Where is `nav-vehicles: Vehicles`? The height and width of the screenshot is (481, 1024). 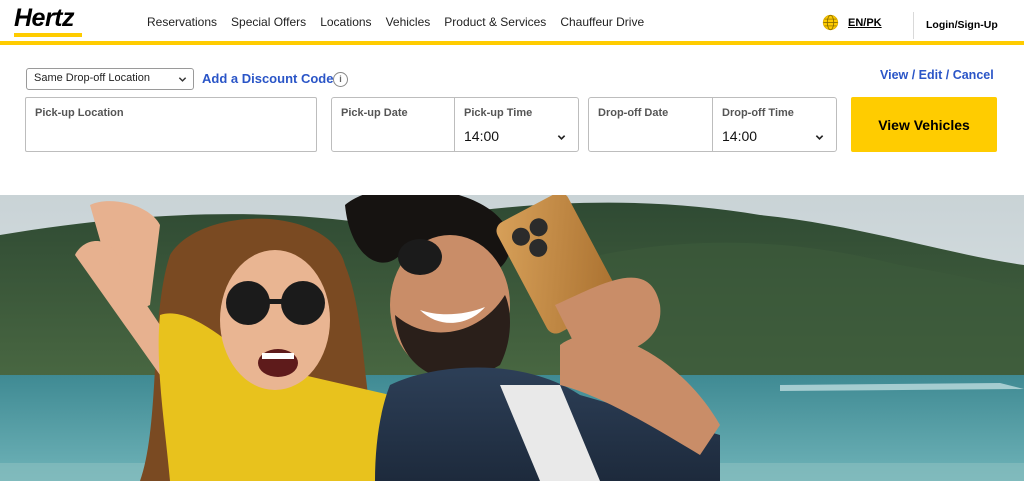
nav-vehicles: Vehicles is located at coordinates (408, 22).